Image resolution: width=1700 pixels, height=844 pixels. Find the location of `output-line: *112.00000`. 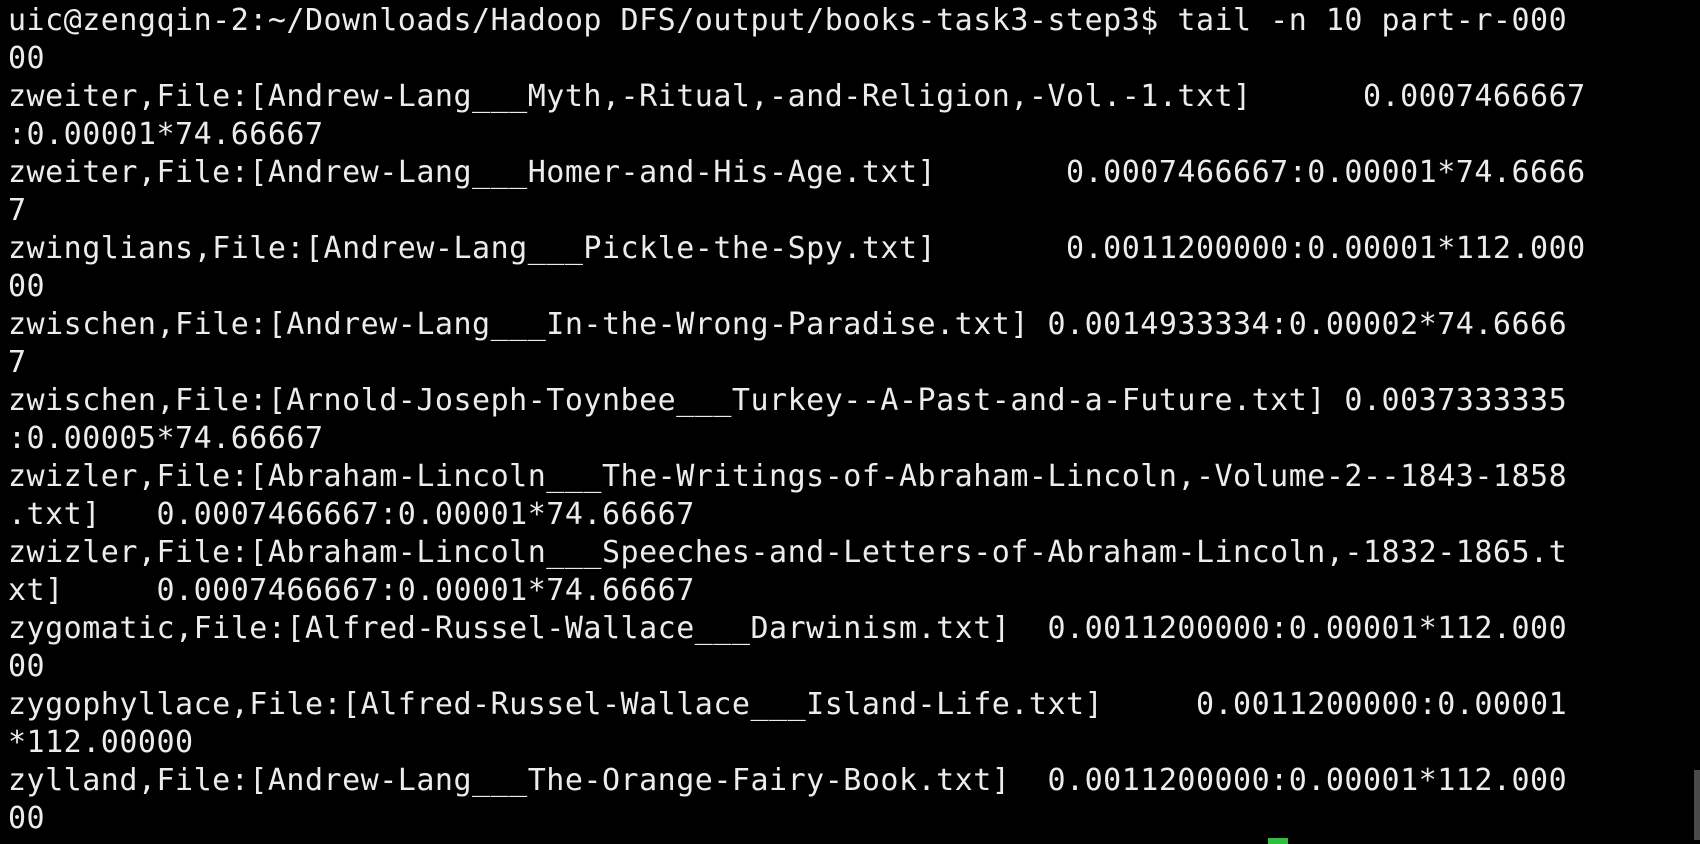

output-line: *112.00000 is located at coordinates (101, 742).